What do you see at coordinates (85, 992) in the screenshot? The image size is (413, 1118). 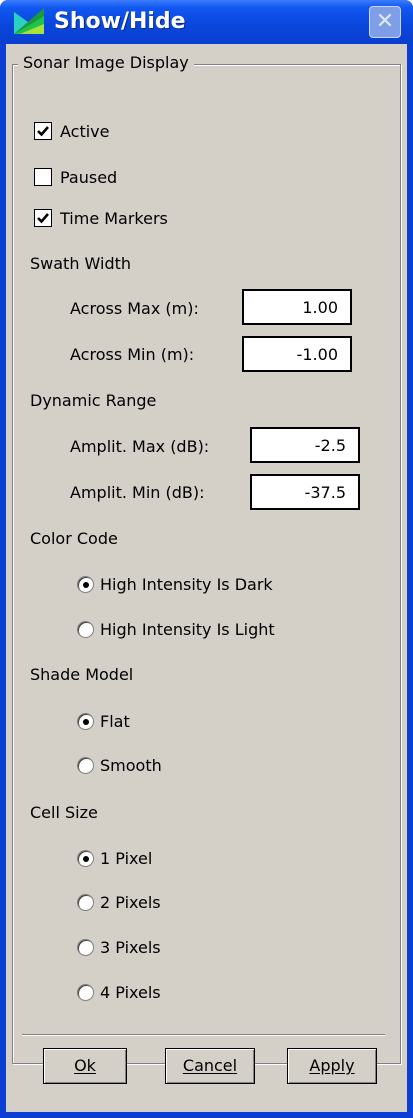 I see `cell-size-4-radio` at bounding box center [85, 992].